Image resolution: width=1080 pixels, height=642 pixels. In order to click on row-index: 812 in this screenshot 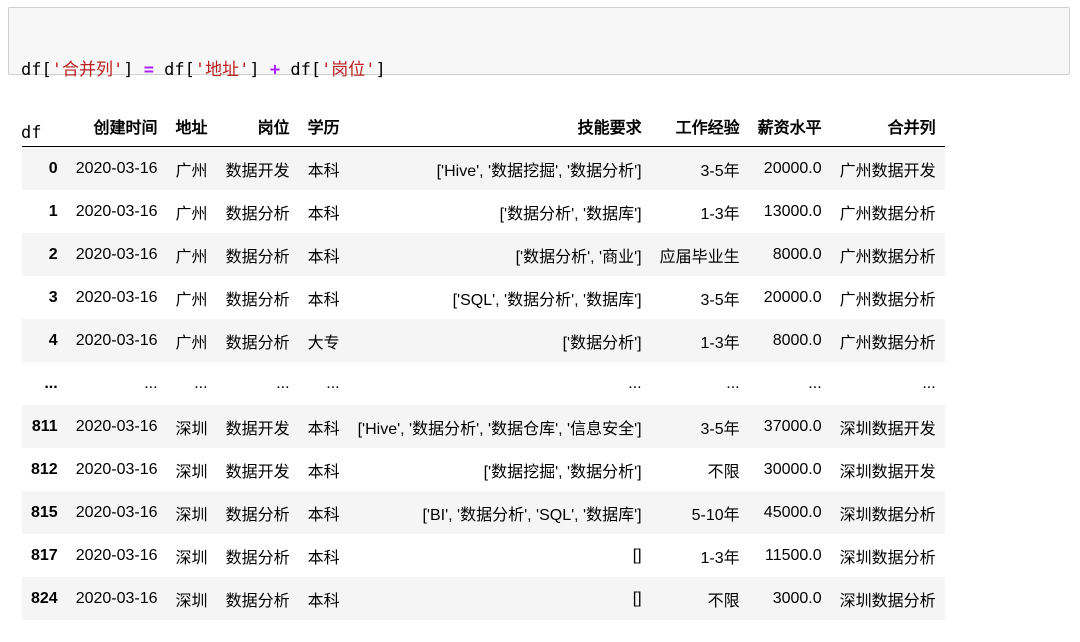, I will do `click(44, 469)`.